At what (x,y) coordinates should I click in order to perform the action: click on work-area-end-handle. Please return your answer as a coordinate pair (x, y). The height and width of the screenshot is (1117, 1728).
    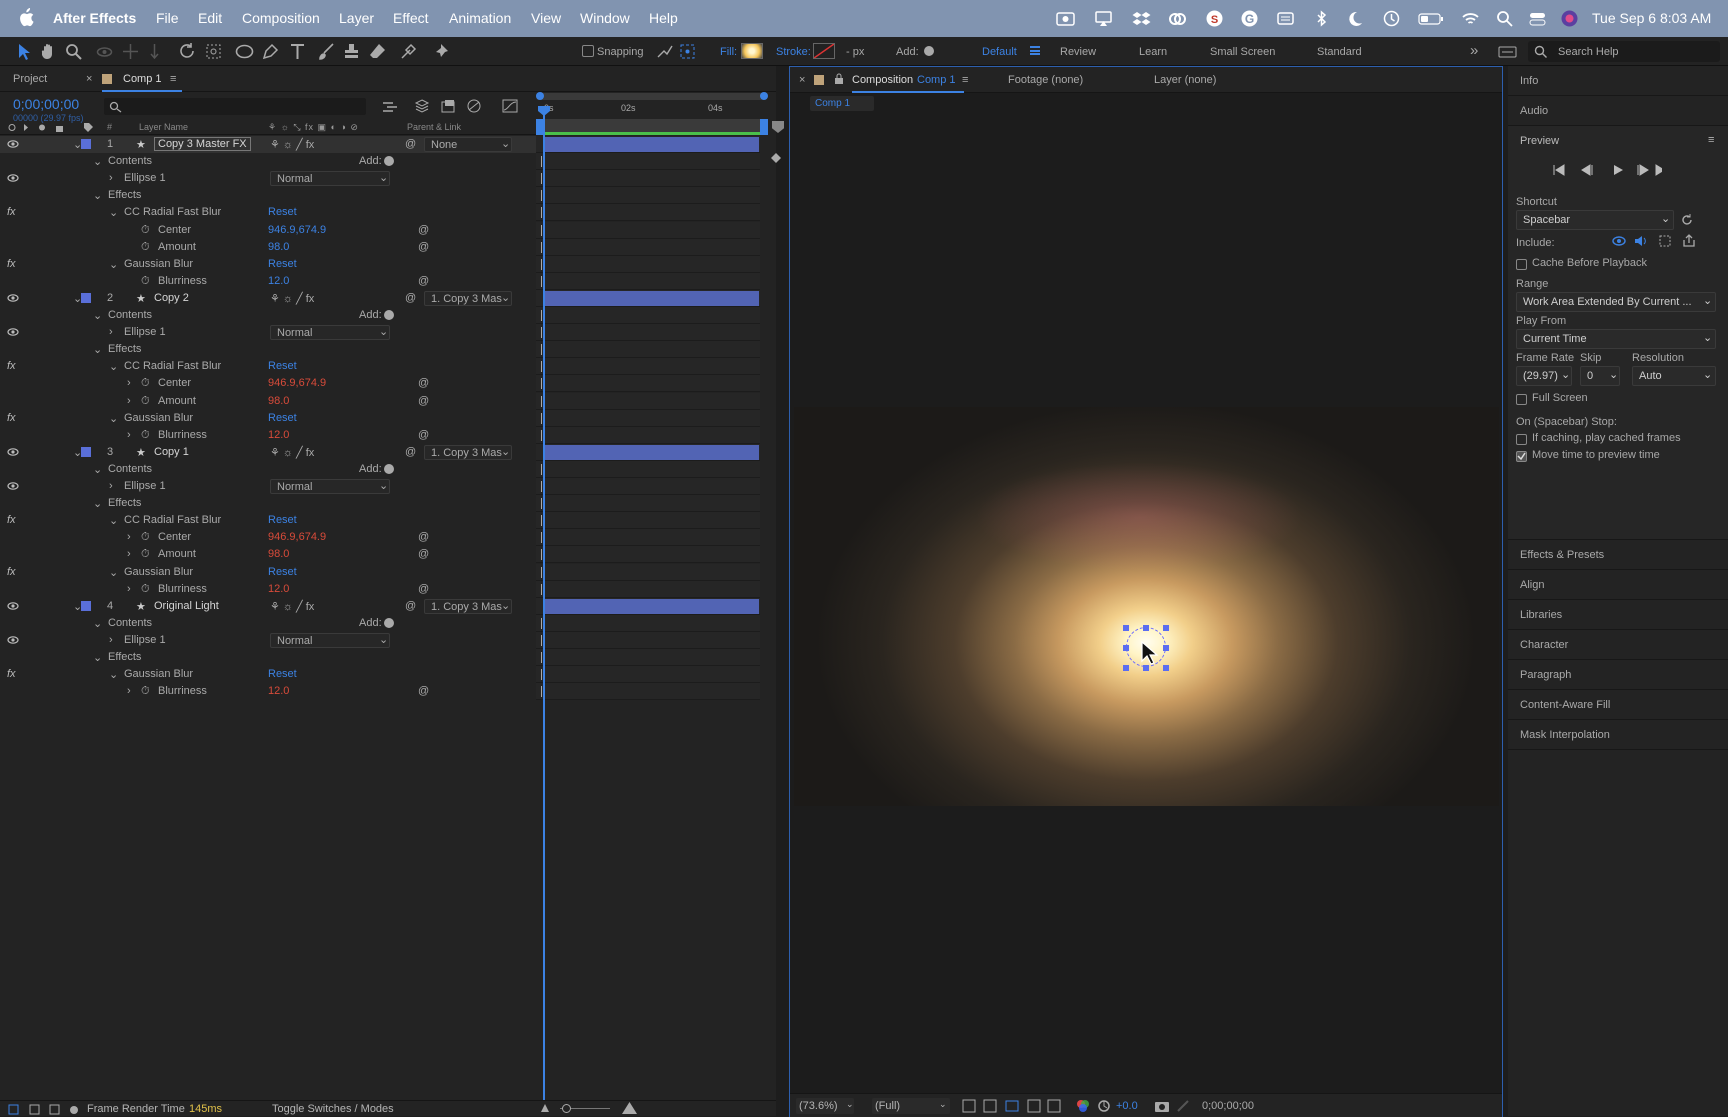
    Looking at the image, I should click on (764, 96).